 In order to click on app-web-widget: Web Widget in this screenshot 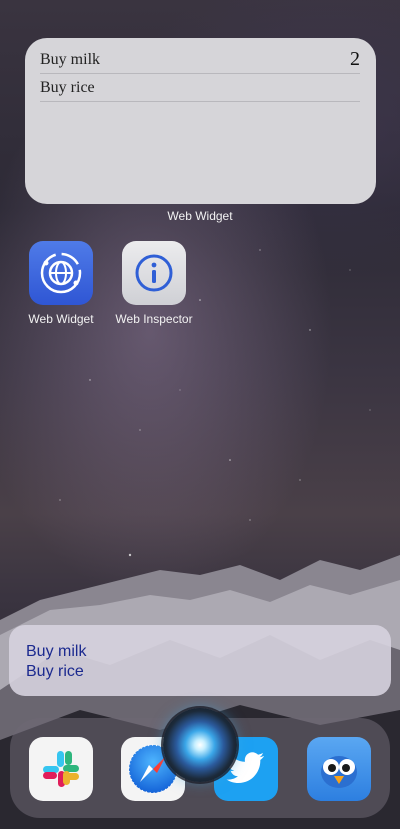, I will do `click(61, 283)`.